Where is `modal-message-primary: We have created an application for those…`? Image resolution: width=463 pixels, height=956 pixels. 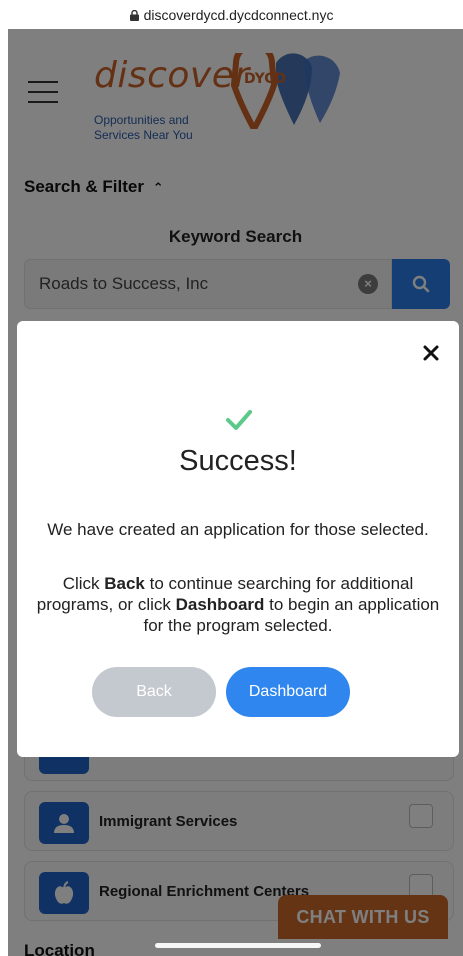 modal-message-primary: We have created an application for those… is located at coordinates (238, 529).